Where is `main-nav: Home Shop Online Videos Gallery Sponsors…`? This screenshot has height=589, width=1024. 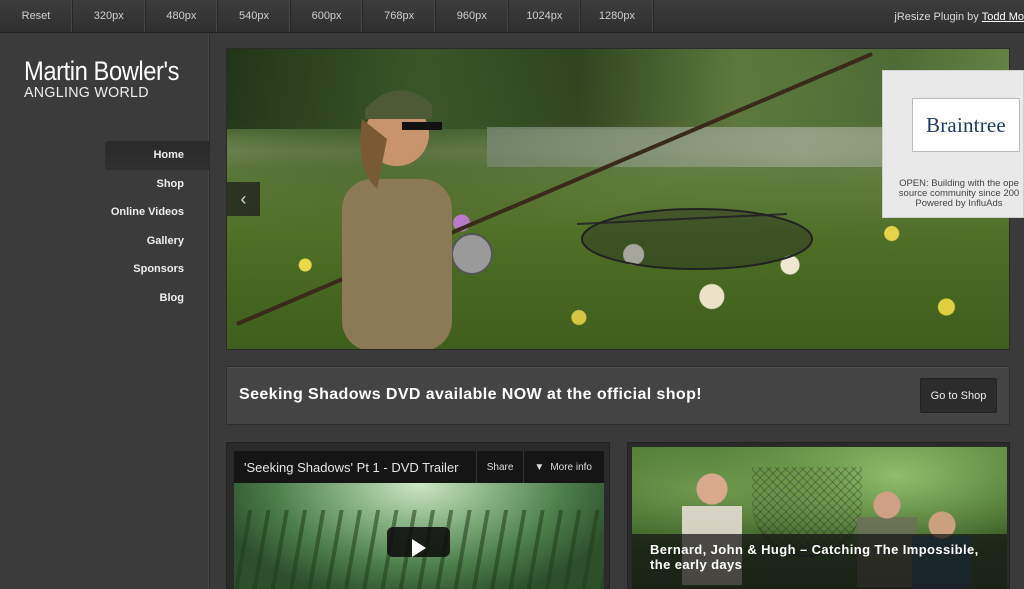 main-nav: Home Shop Online Videos Gallery Sponsors… is located at coordinates (157, 226).